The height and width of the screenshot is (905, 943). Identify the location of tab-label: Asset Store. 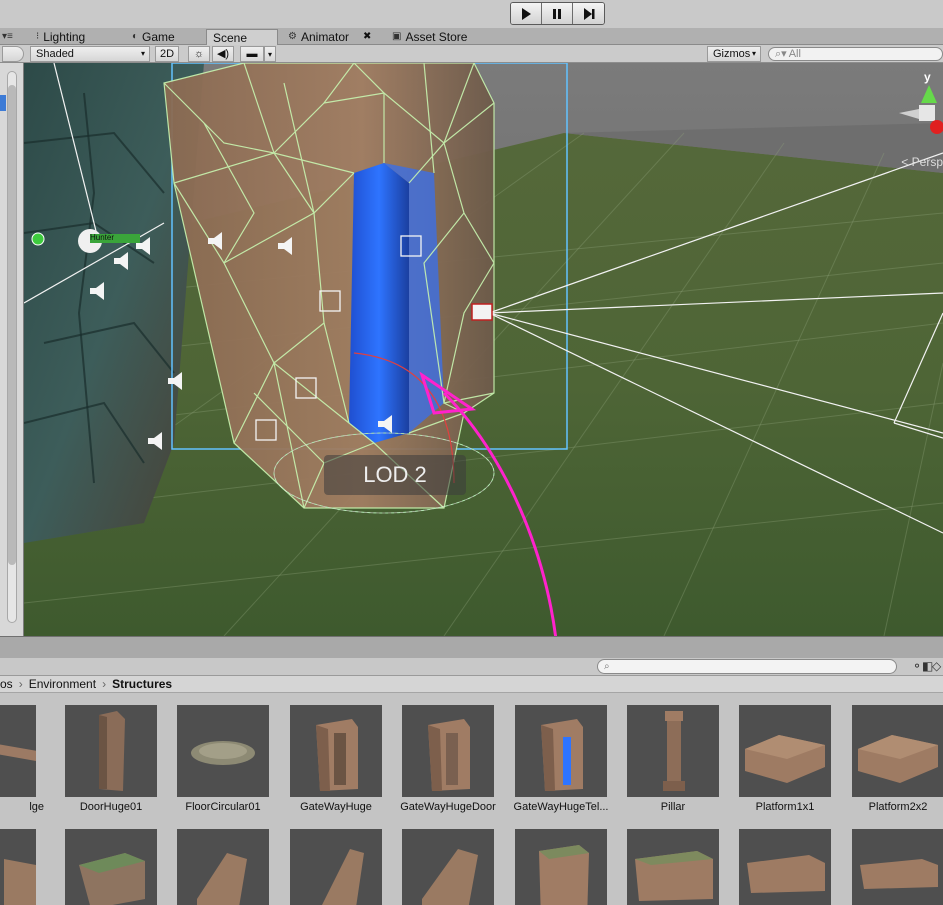
(436, 37).